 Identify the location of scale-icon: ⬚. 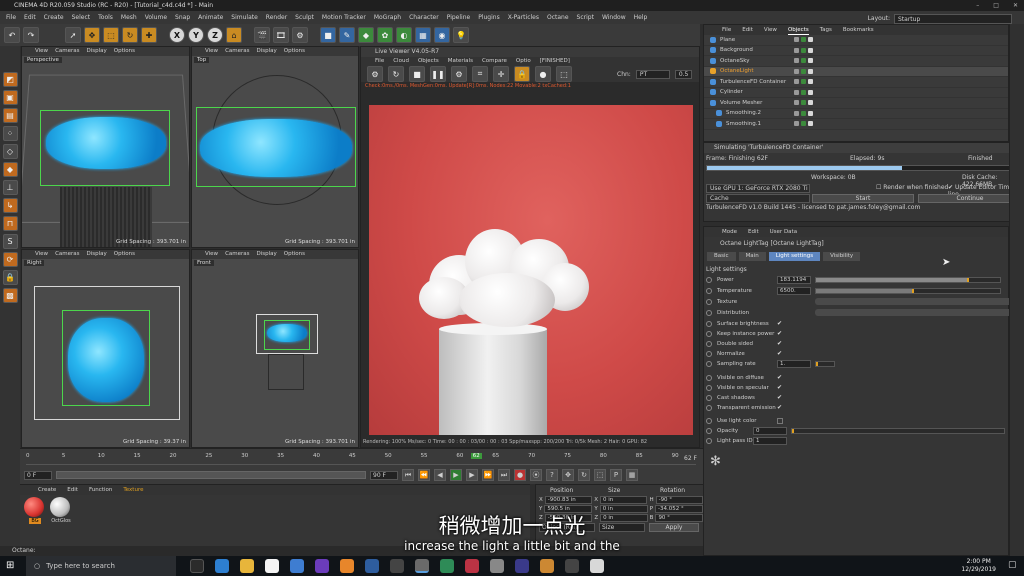
(111, 35).